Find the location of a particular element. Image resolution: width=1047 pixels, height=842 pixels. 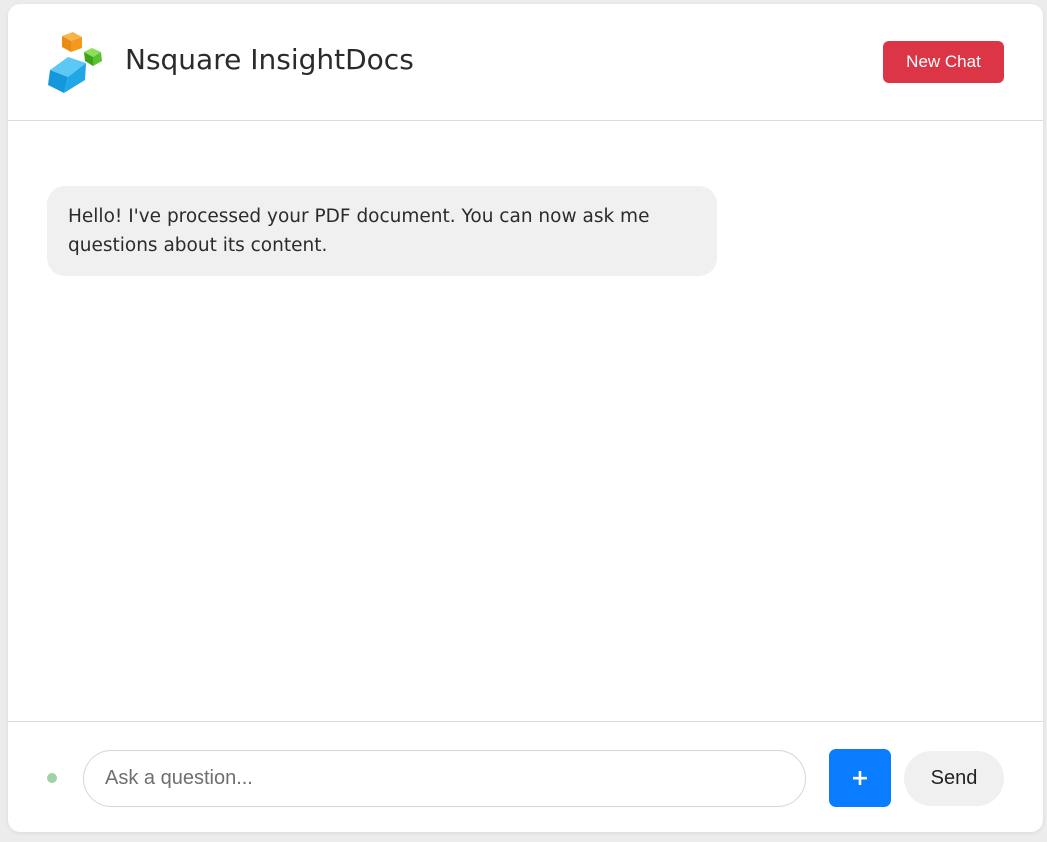

attach-button: + is located at coordinates (860, 778).